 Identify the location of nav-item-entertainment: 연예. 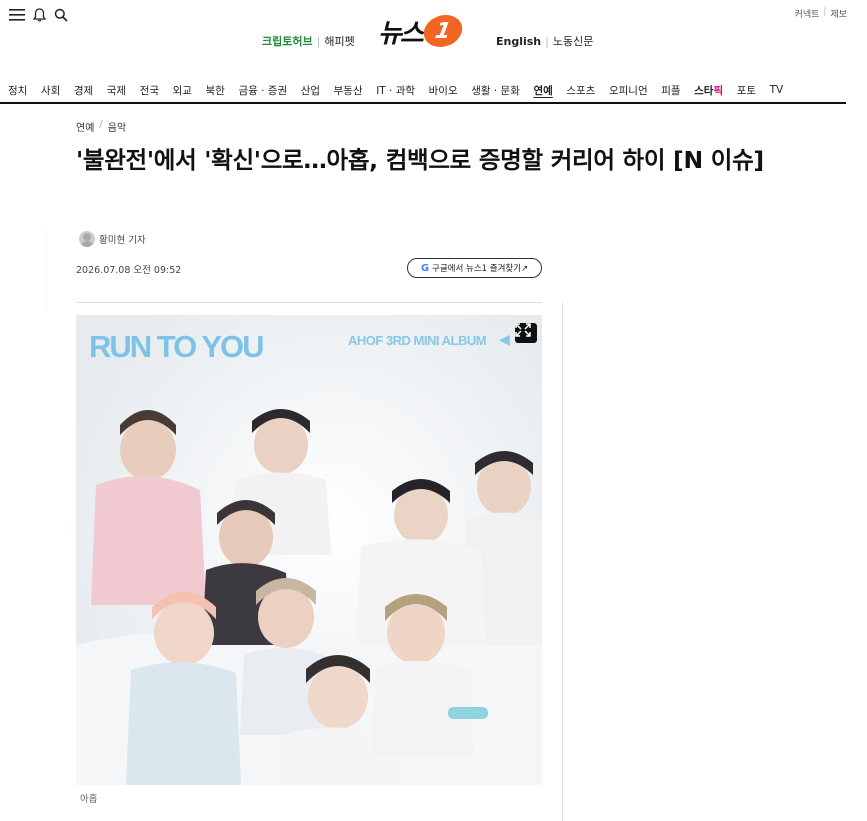
(542, 90).